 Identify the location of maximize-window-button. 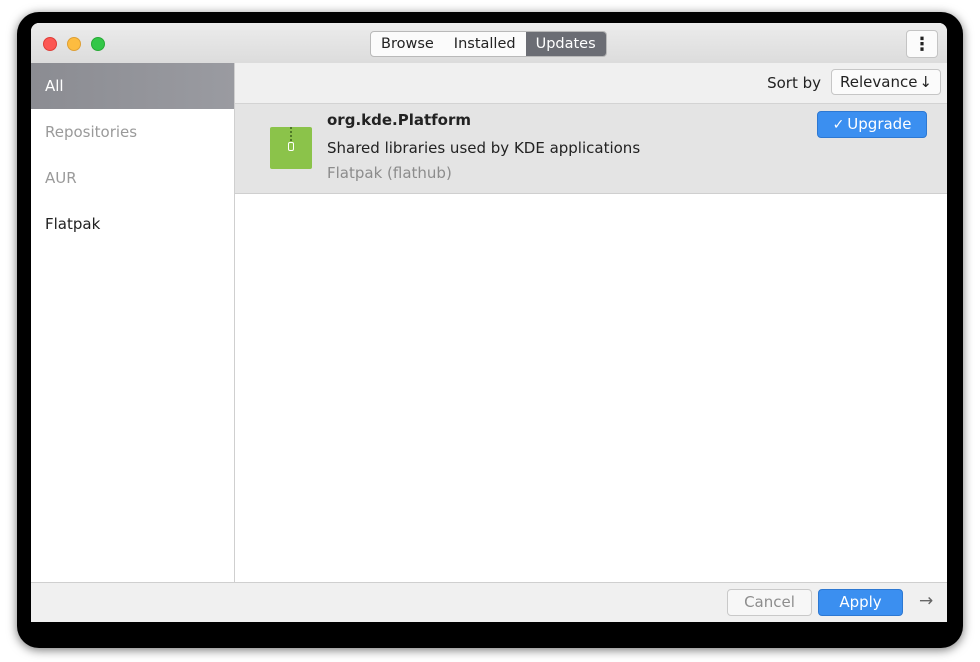
(98, 44).